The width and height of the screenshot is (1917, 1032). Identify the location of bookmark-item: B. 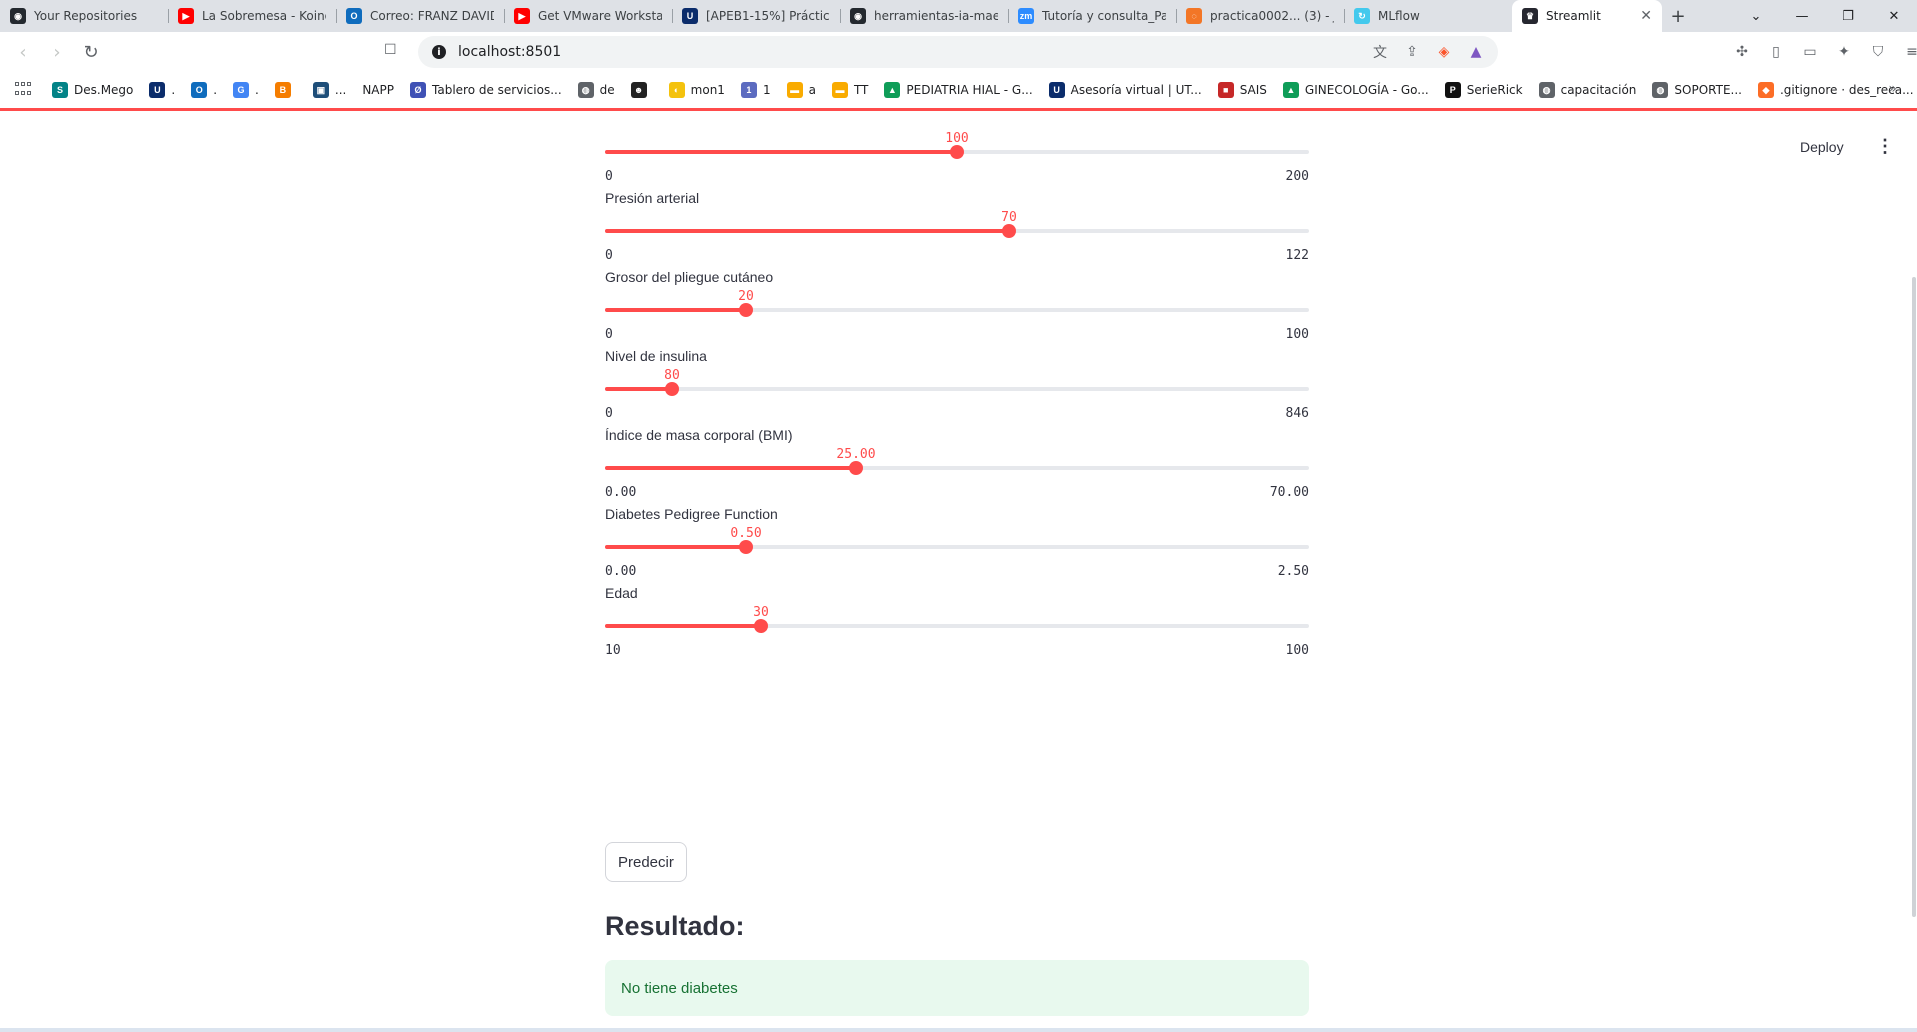
(285, 90).